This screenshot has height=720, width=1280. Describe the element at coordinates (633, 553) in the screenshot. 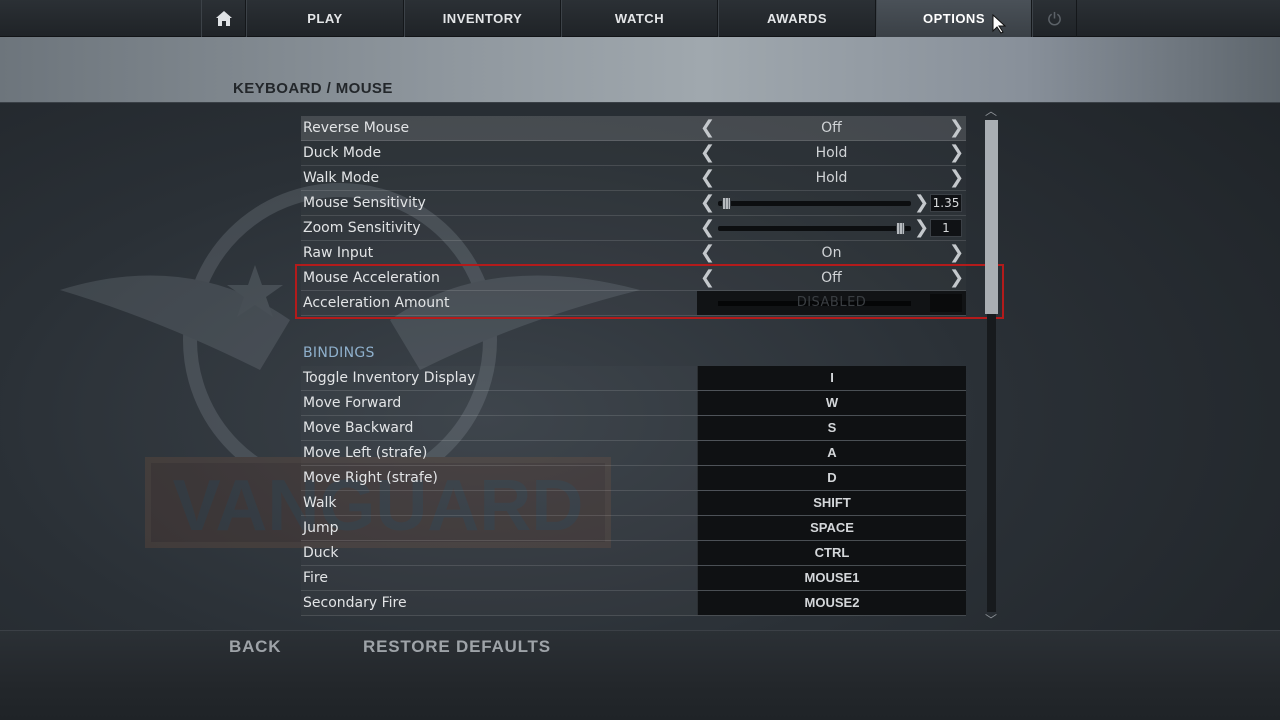

I see `binding-row: Duck CTRL` at that location.